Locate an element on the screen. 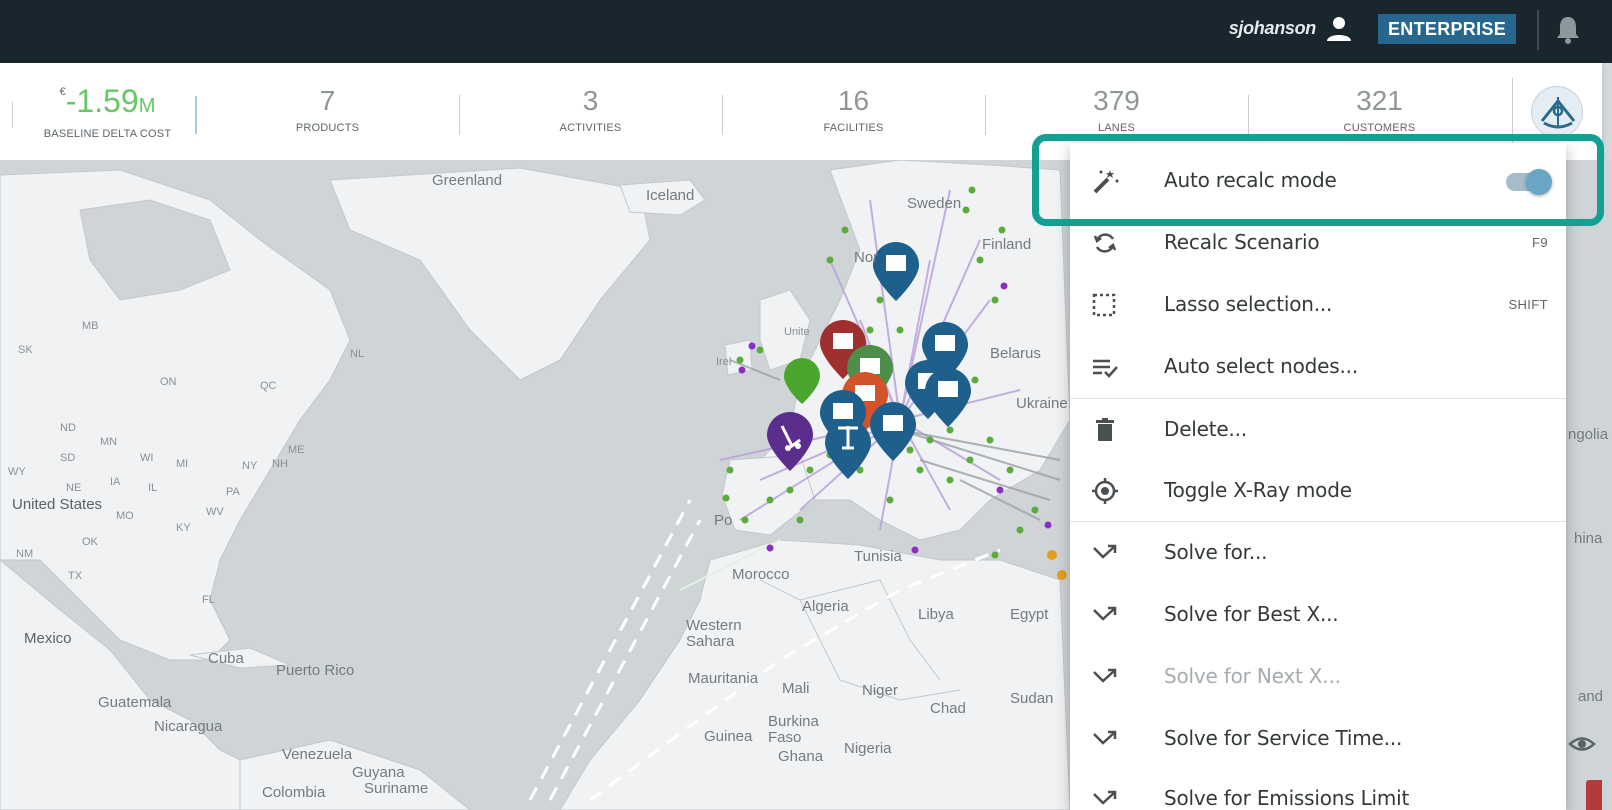 This screenshot has height=810, width=1612. state-label: SK is located at coordinates (25, 350).